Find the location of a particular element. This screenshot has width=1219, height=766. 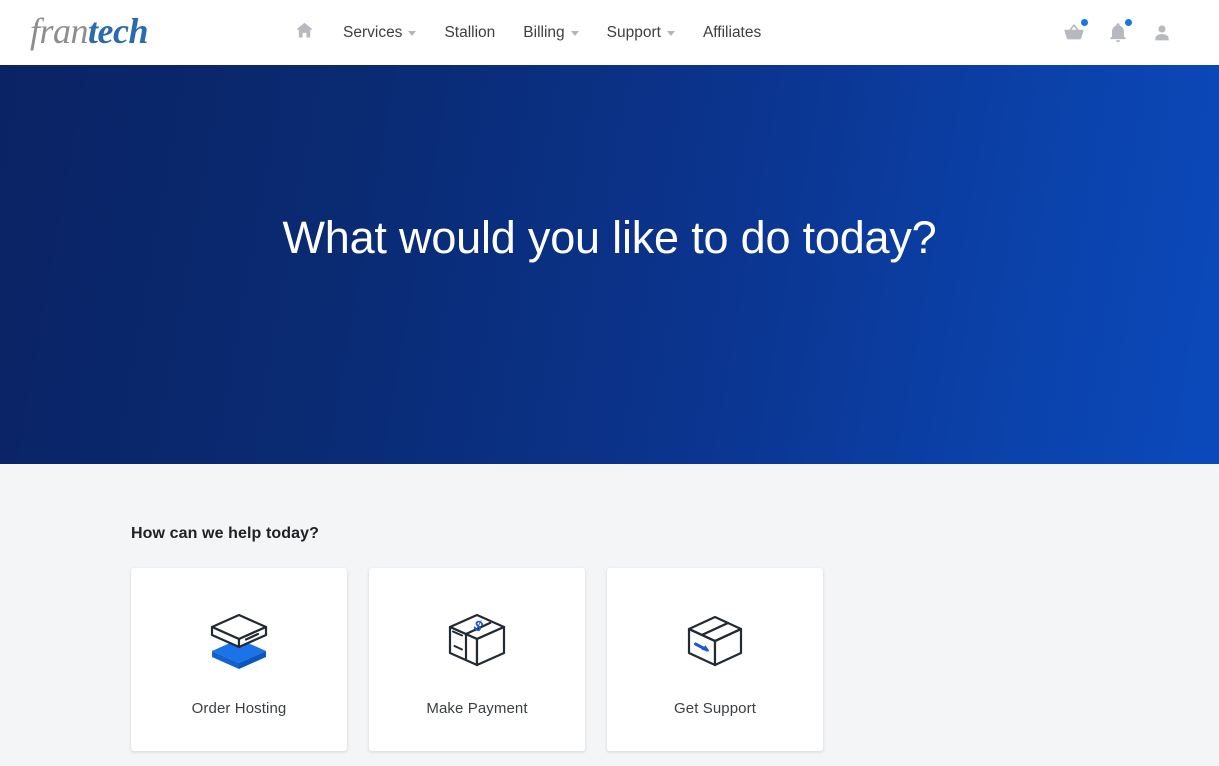

user-account-icon is located at coordinates (1162, 32).